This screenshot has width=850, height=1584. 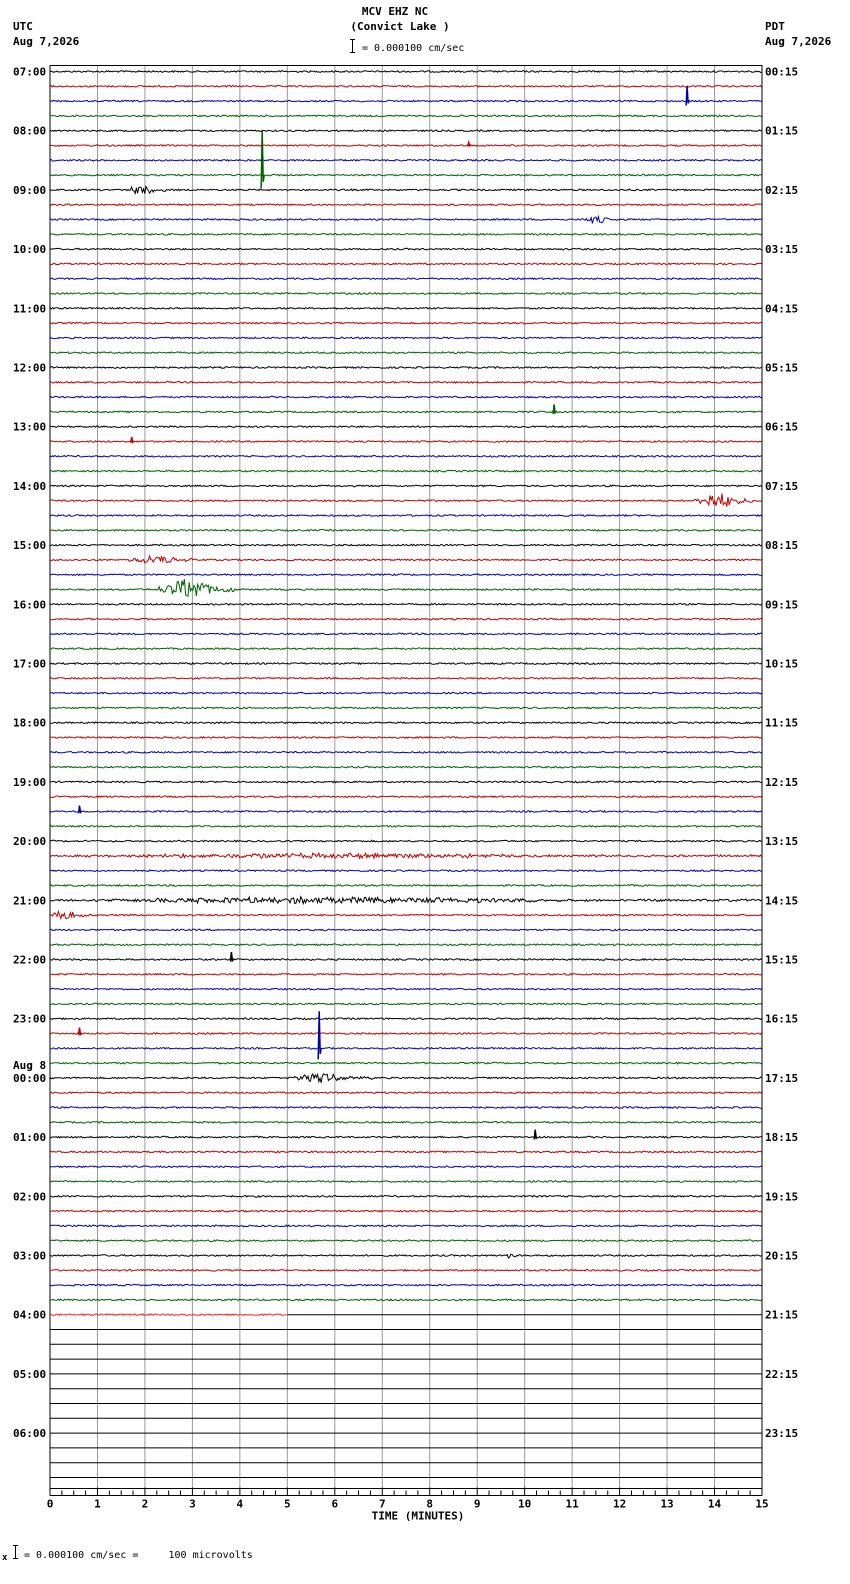 I want to click on utc-time-label: 15:00, so click(x=29, y=545).